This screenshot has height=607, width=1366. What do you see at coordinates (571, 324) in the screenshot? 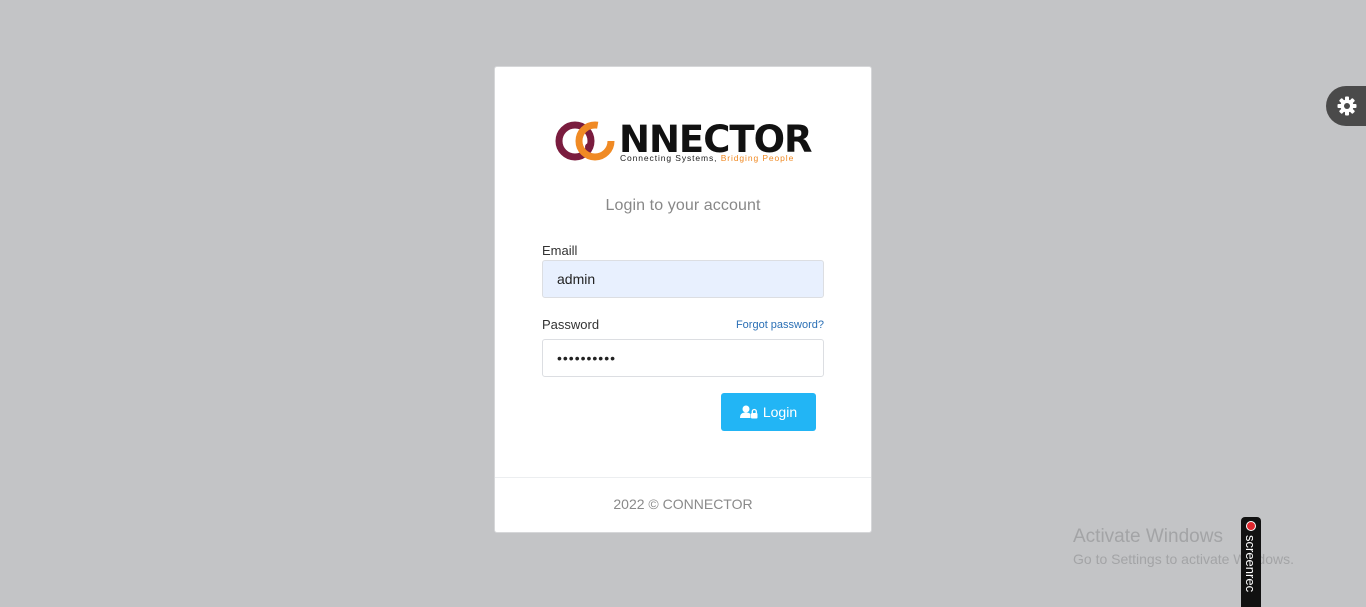
I see `password-label: Password` at bounding box center [571, 324].